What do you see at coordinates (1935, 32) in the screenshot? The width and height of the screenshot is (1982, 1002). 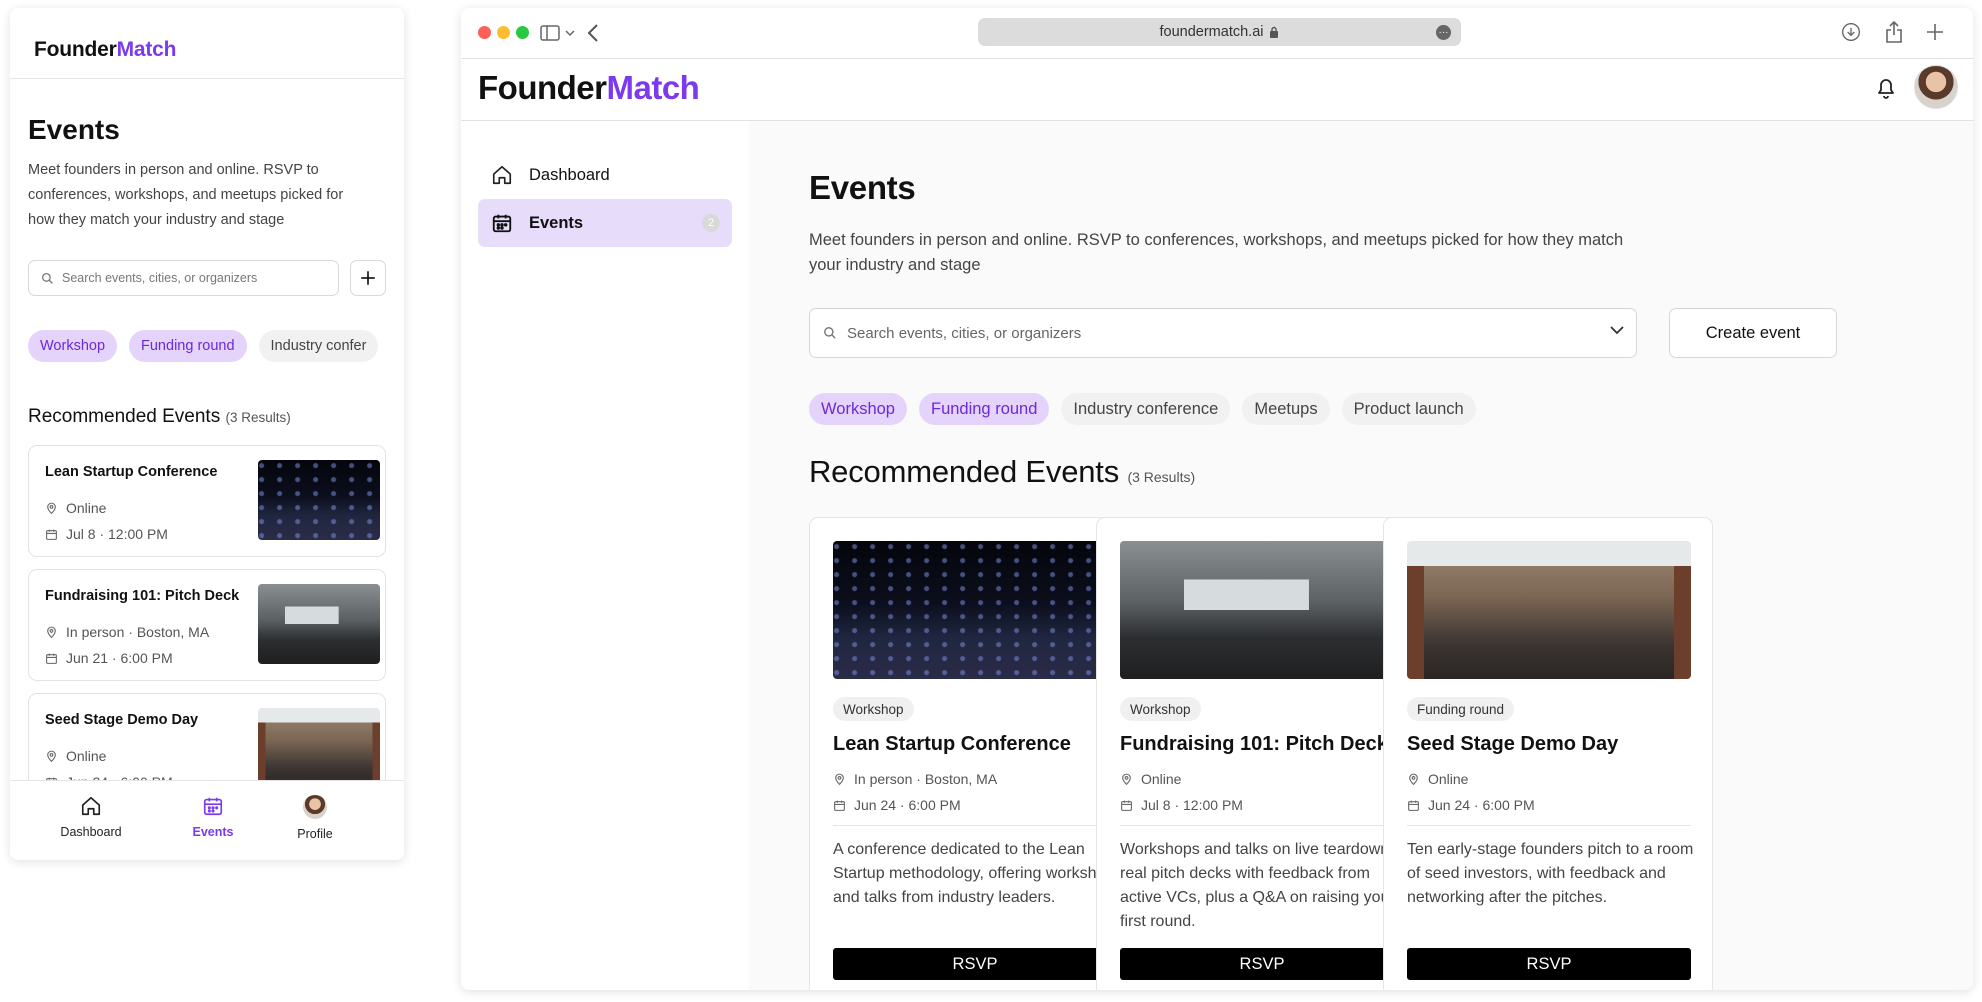 I see `new-tab-icon` at bounding box center [1935, 32].